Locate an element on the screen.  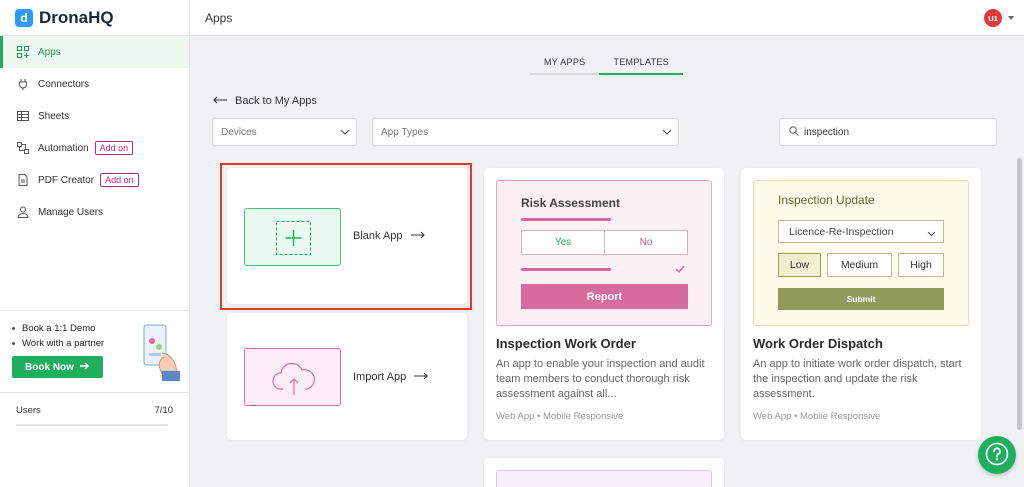
preview-select-value: Licence-Re-Inspection is located at coordinates (841, 231).